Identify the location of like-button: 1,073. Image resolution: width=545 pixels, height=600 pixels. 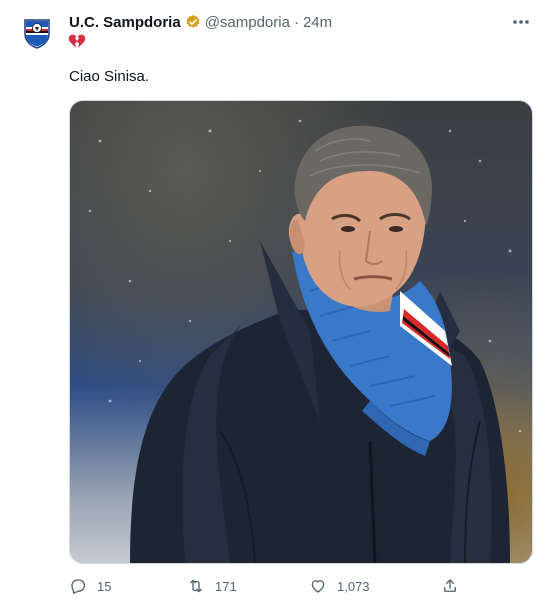
(339, 586).